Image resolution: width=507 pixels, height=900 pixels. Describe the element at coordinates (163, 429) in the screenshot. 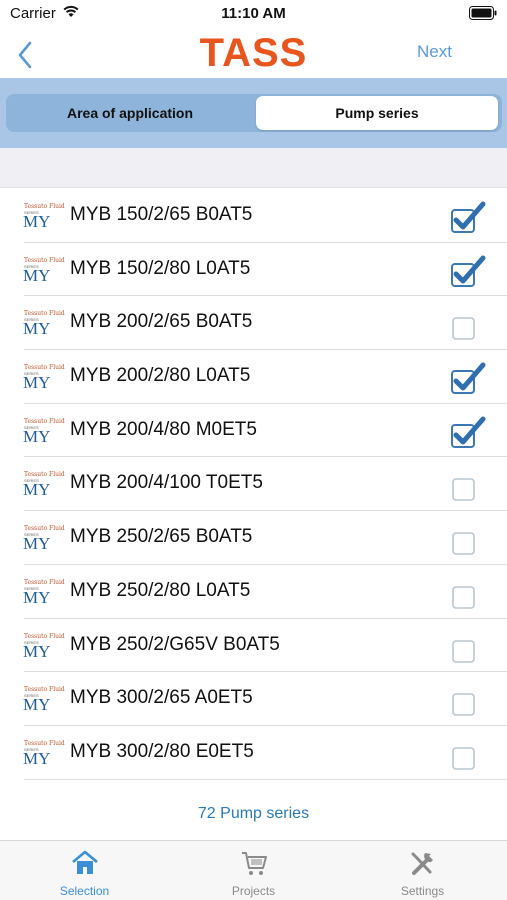

I see `pump-name: MYB 200/4/80 M0ET5` at that location.